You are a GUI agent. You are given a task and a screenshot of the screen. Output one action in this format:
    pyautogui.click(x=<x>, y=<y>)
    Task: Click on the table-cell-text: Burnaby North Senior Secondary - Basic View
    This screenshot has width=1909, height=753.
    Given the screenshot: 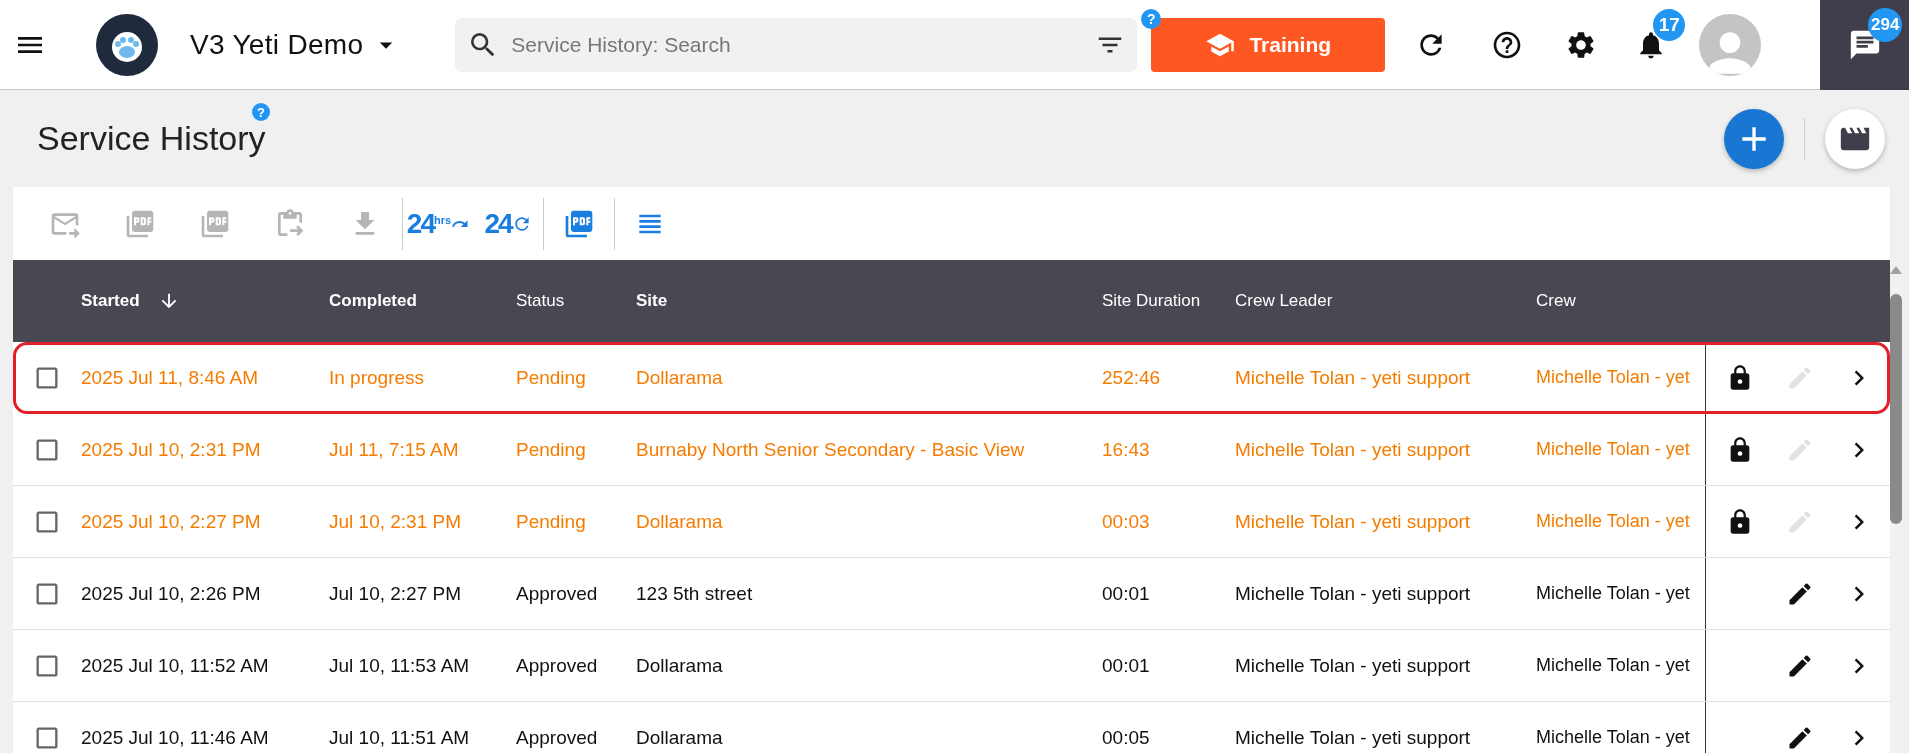 What is the action you would take?
    pyautogui.click(x=830, y=449)
    